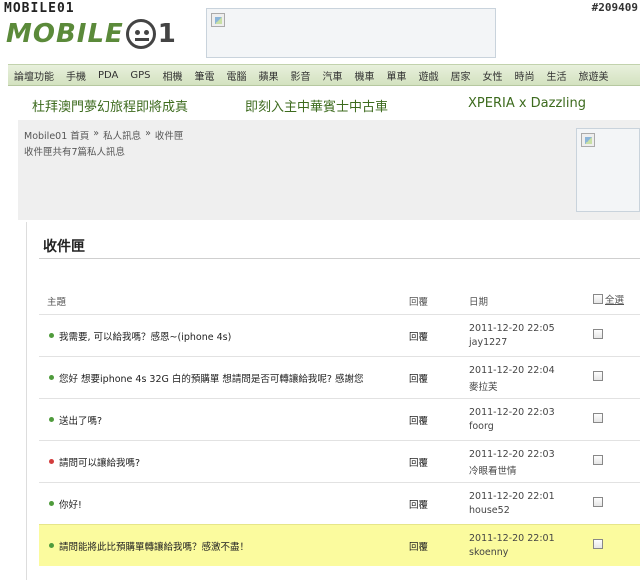 This screenshot has width=640, height=580. What do you see at coordinates (493, 75) in the screenshot?
I see `nav-item: 女性` at bounding box center [493, 75].